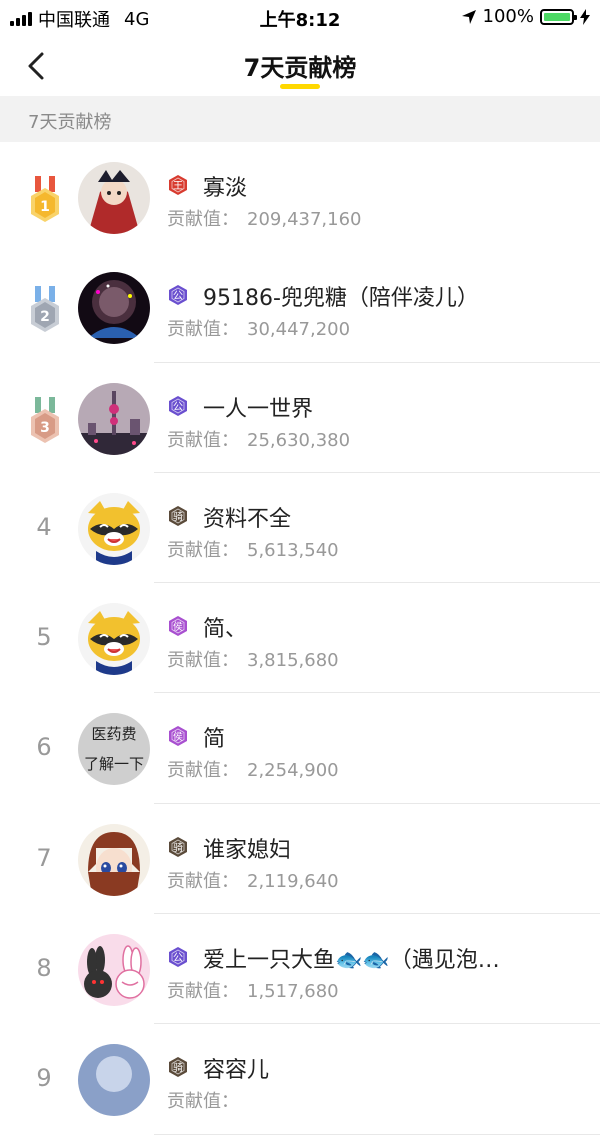 The width and height of the screenshot is (600, 1135). I want to click on rank-badge-icon: 王, so click(178, 185).